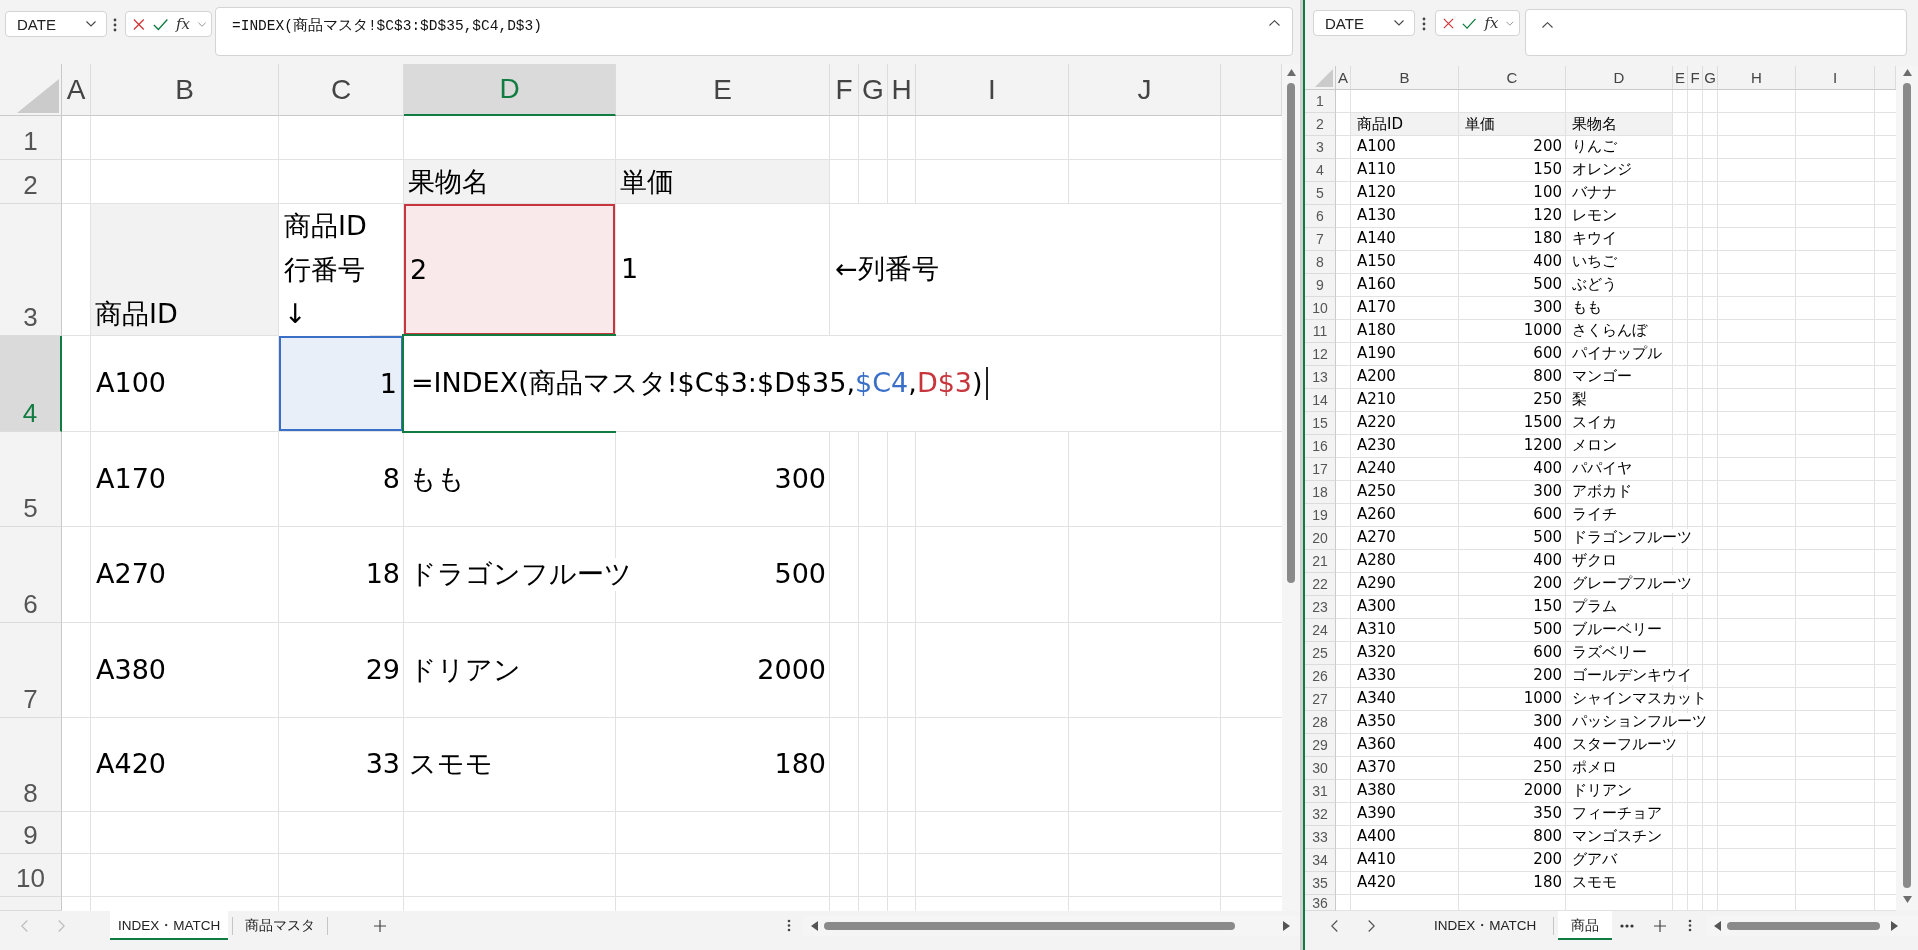 The image size is (1918, 950). I want to click on row-header: 15, so click(1320, 423).